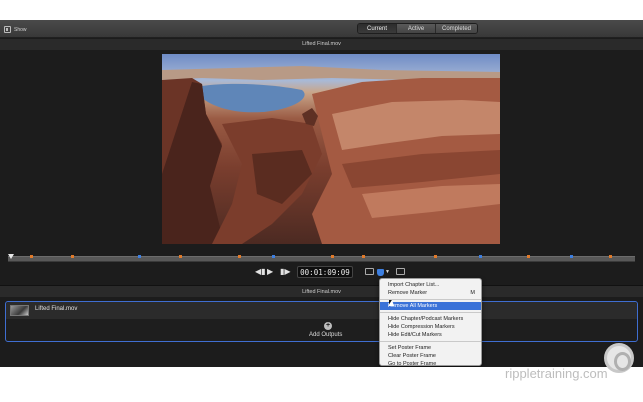 This screenshot has width=643, height=402. What do you see at coordinates (369, 271) in the screenshot?
I see `in-out-icon` at bounding box center [369, 271].